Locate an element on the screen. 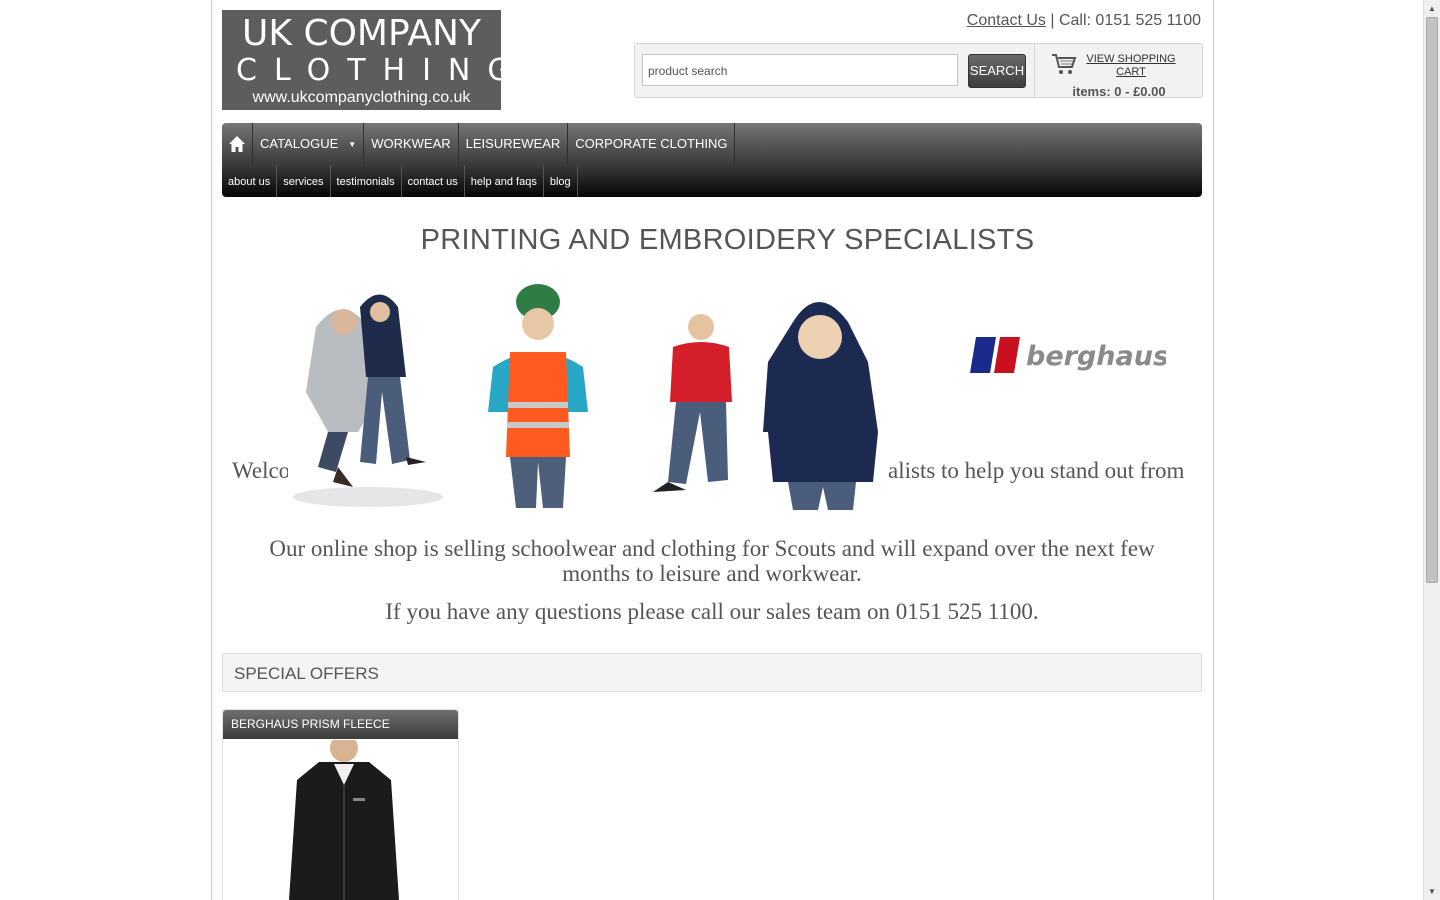 Image resolution: width=1440 pixels, height=900 pixels. search-input: product search is located at coordinates (800, 70).